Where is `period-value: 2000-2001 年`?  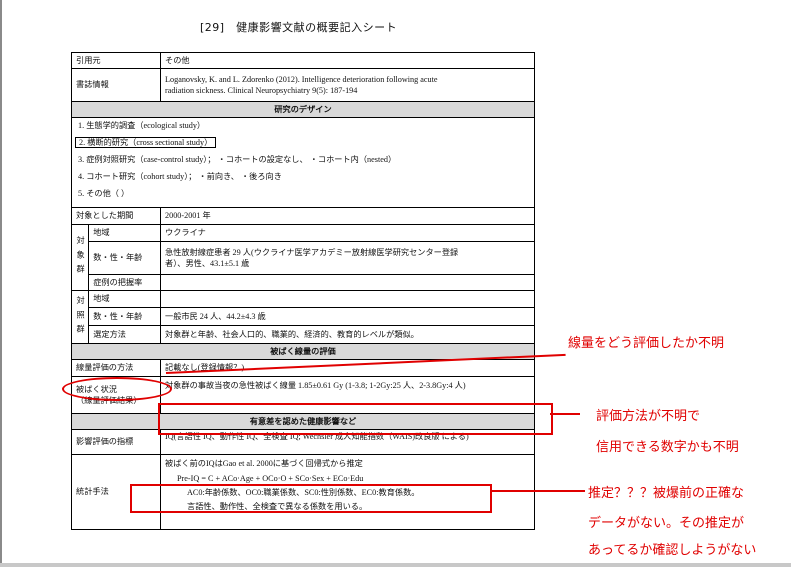 period-value: 2000-2001 年 is located at coordinates (347, 216).